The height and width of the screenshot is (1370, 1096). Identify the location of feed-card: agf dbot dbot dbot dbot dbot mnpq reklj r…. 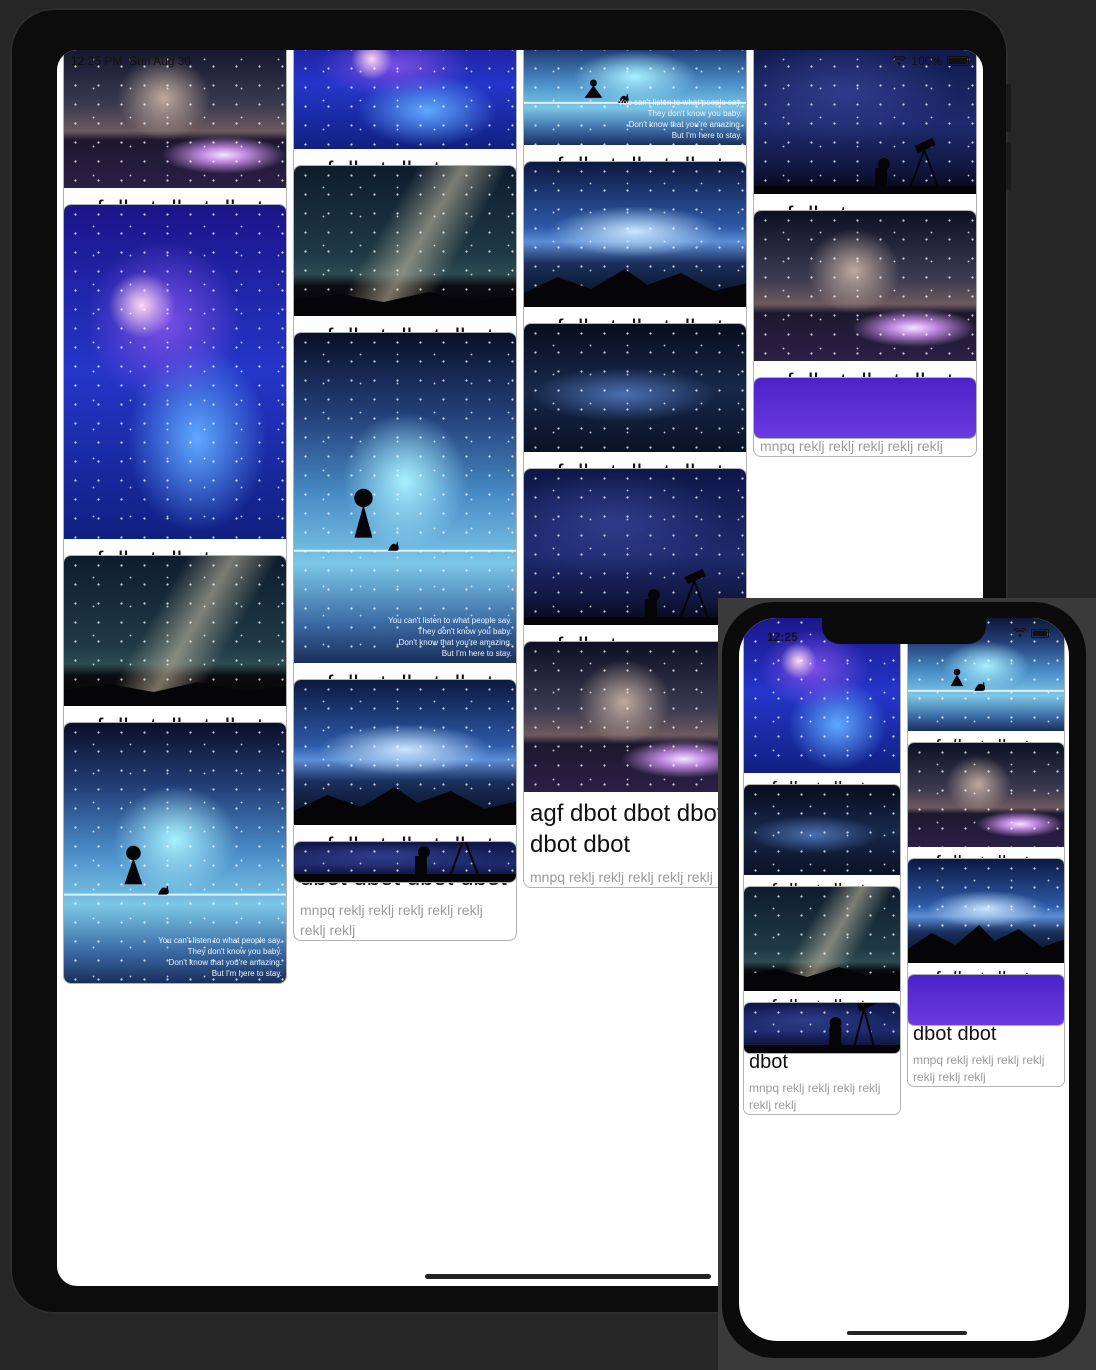
(635, 764).